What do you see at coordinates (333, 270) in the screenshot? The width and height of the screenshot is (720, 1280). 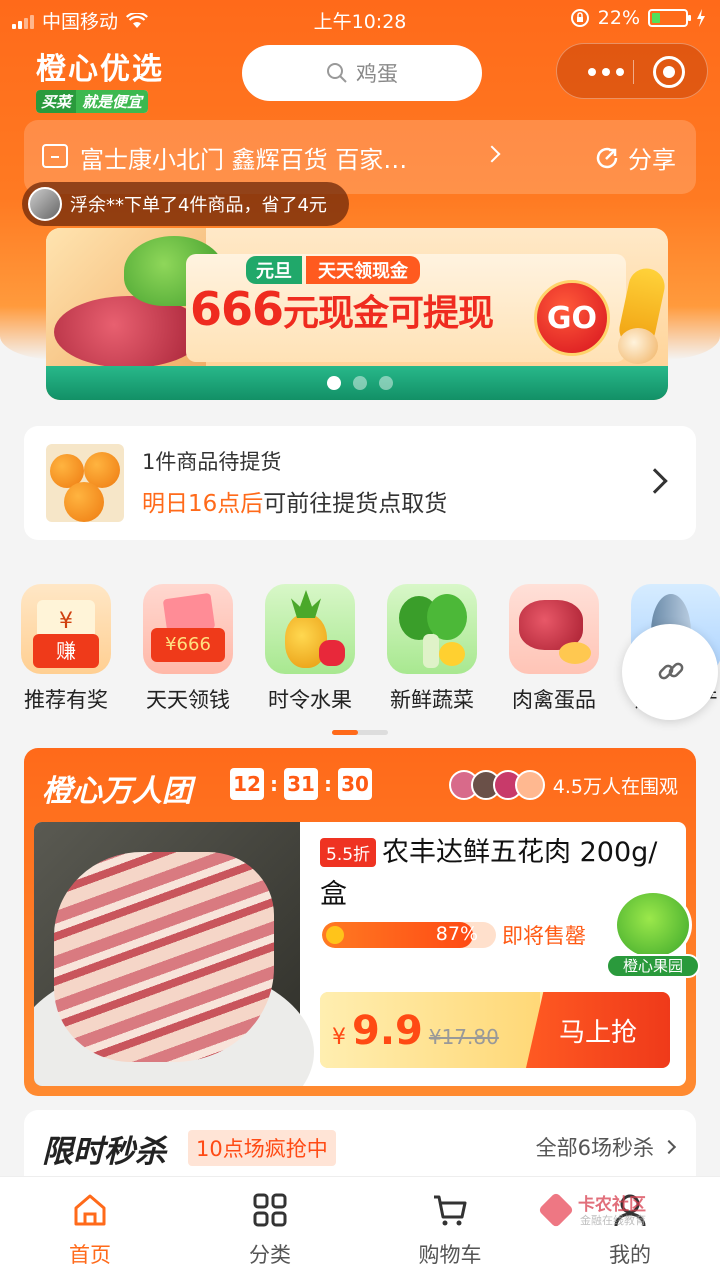 I see `banner-tags: 元旦 天天领现金` at bounding box center [333, 270].